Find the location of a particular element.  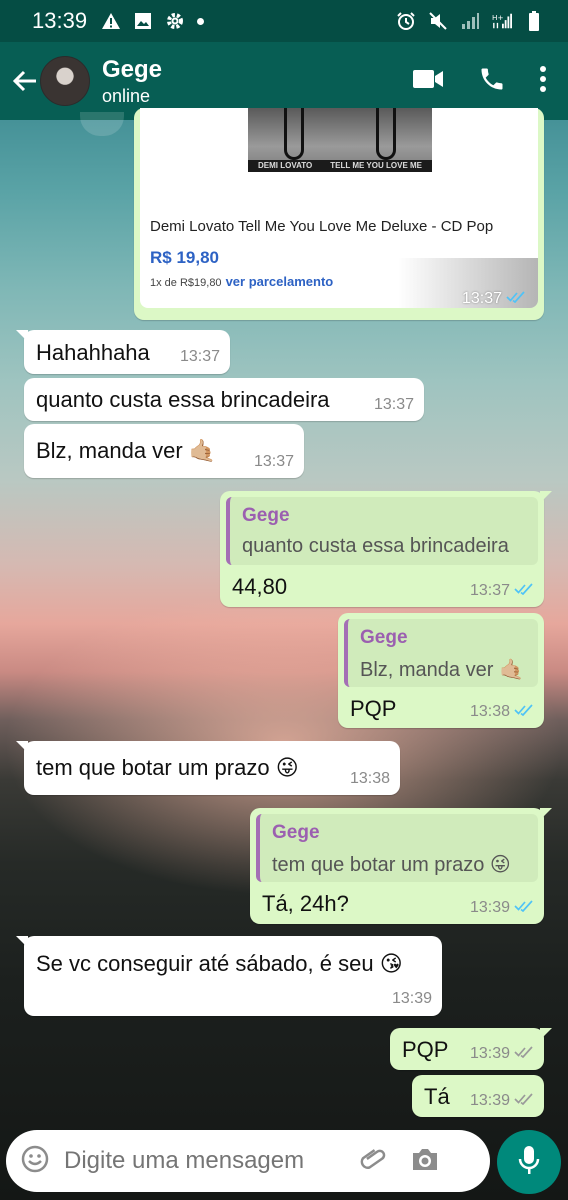

phone-icon is located at coordinates (492, 81).